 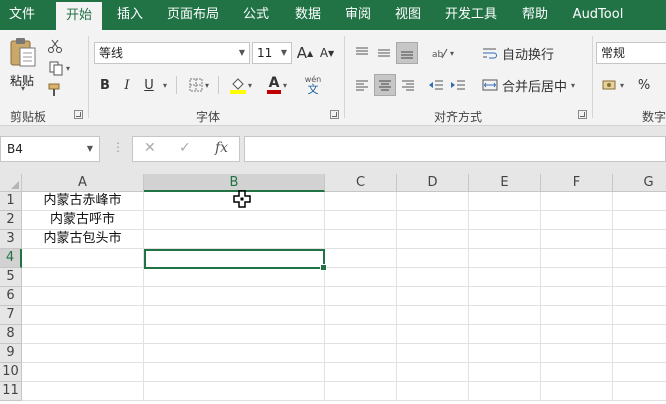 I want to click on cell-e11, so click(x=505, y=391).